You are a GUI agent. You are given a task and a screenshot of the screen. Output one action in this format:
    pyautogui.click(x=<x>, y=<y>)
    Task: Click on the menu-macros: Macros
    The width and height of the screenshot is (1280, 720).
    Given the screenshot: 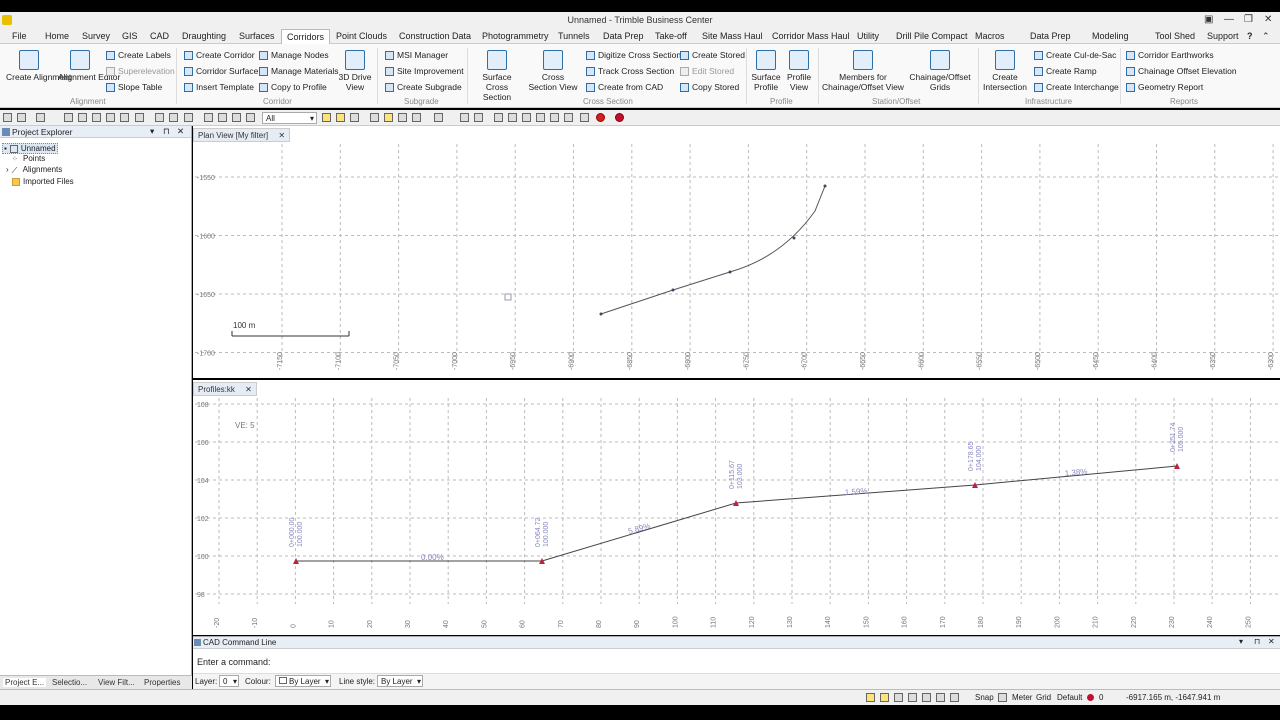 What is the action you would take?
    pyautogui.click(x=990, y=36)
    